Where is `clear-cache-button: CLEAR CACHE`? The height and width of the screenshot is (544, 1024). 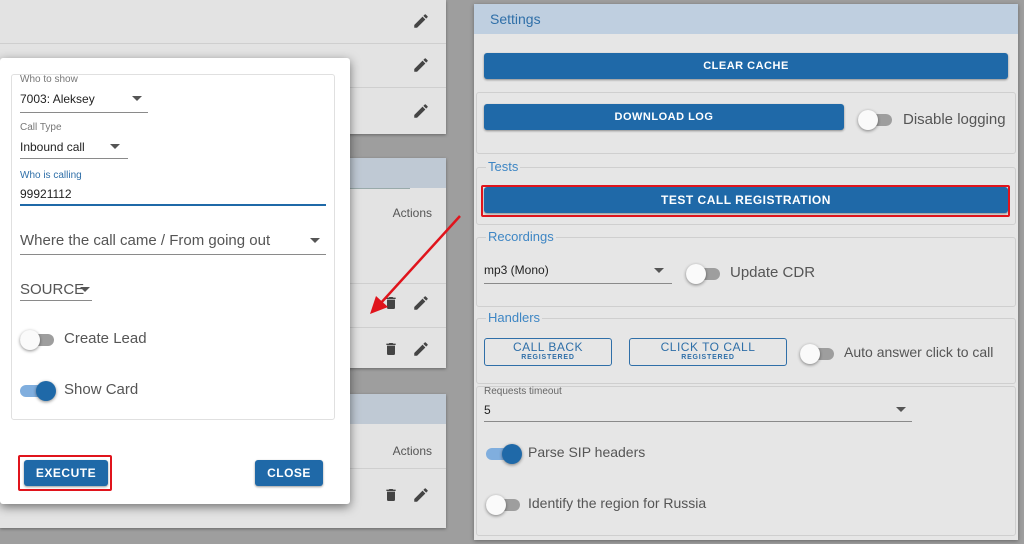
clear-cache-button: CLEAR CACHE is located at coordinates (746, 66).